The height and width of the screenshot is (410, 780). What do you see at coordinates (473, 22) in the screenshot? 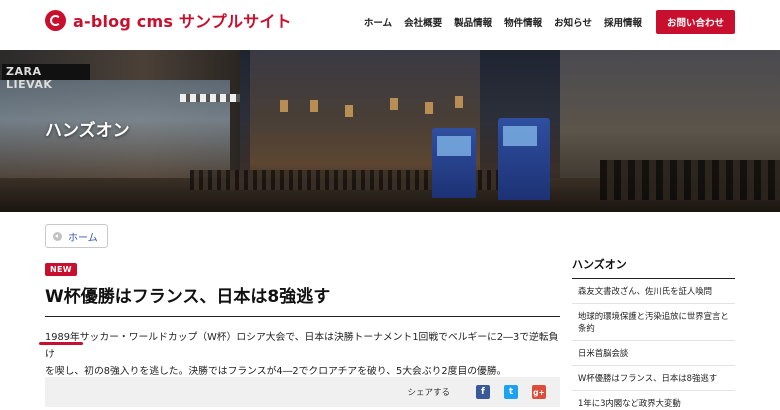
I see `nav-item-products: 製品情報` at bounding box center [473, 22].